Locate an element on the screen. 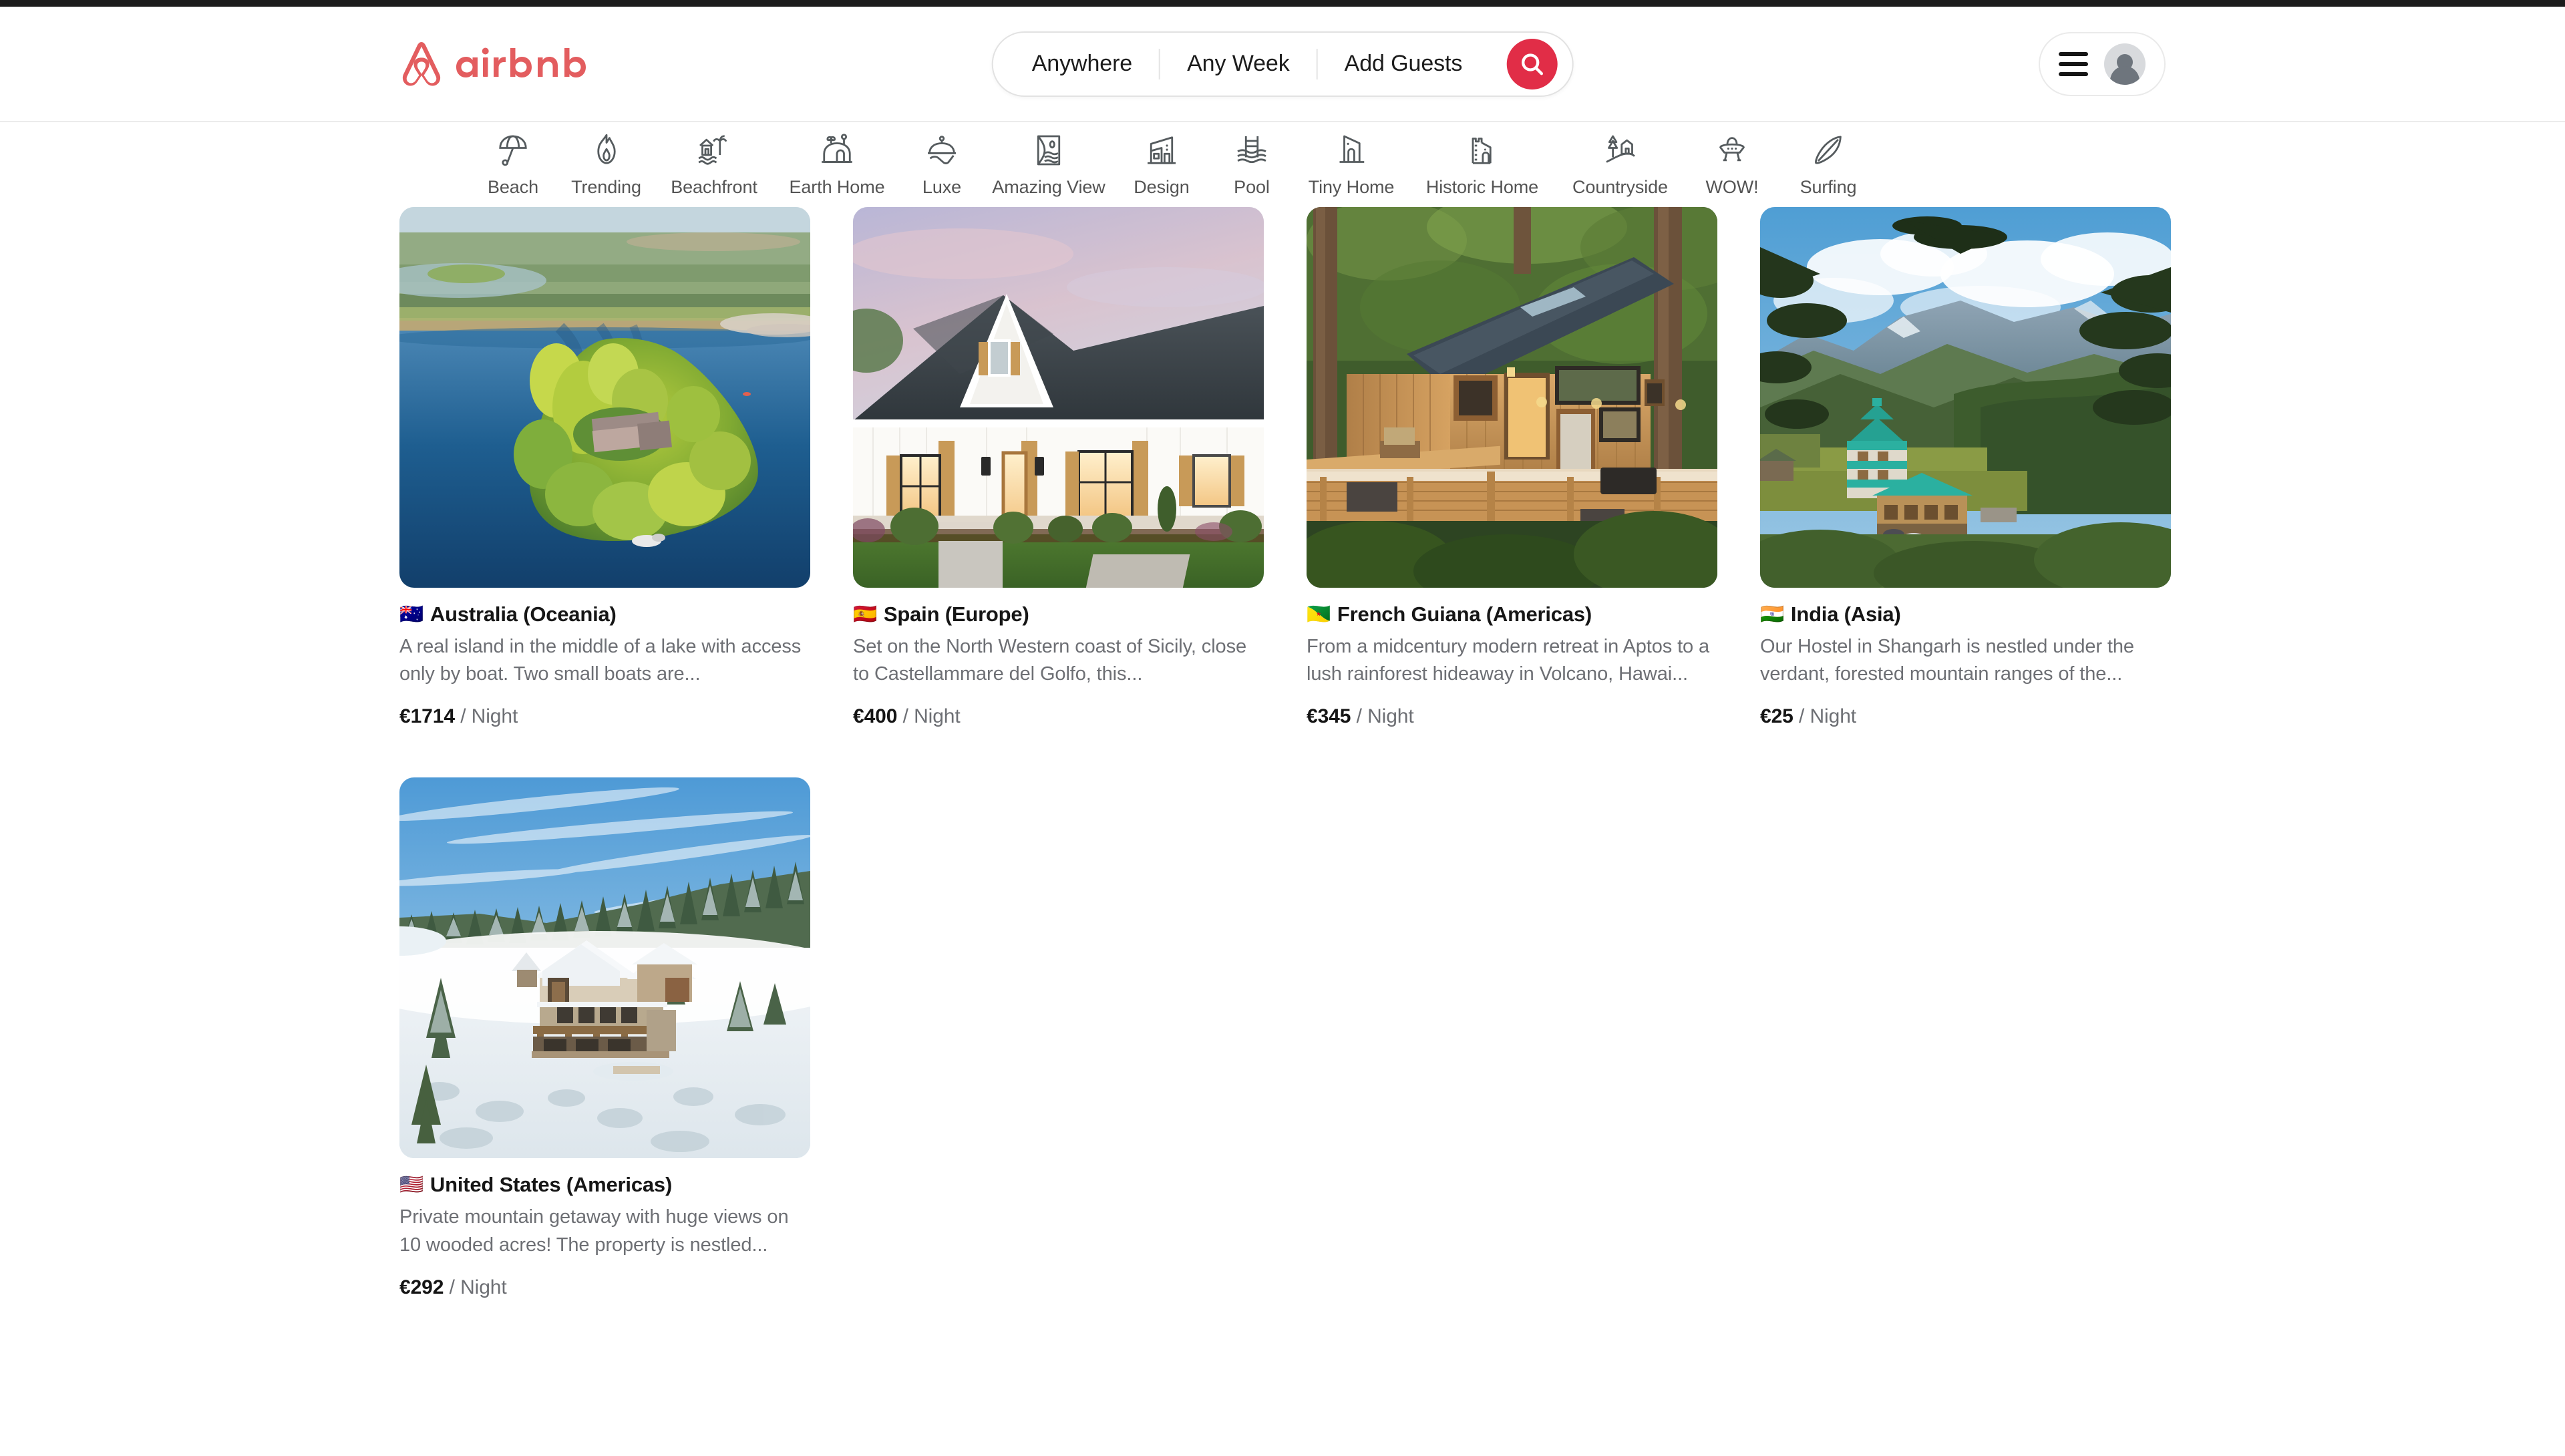 Image resolution: width=2565 pixels, height=1456 pixels. category-luxe: Luxe is located at coordinates (942, 165).